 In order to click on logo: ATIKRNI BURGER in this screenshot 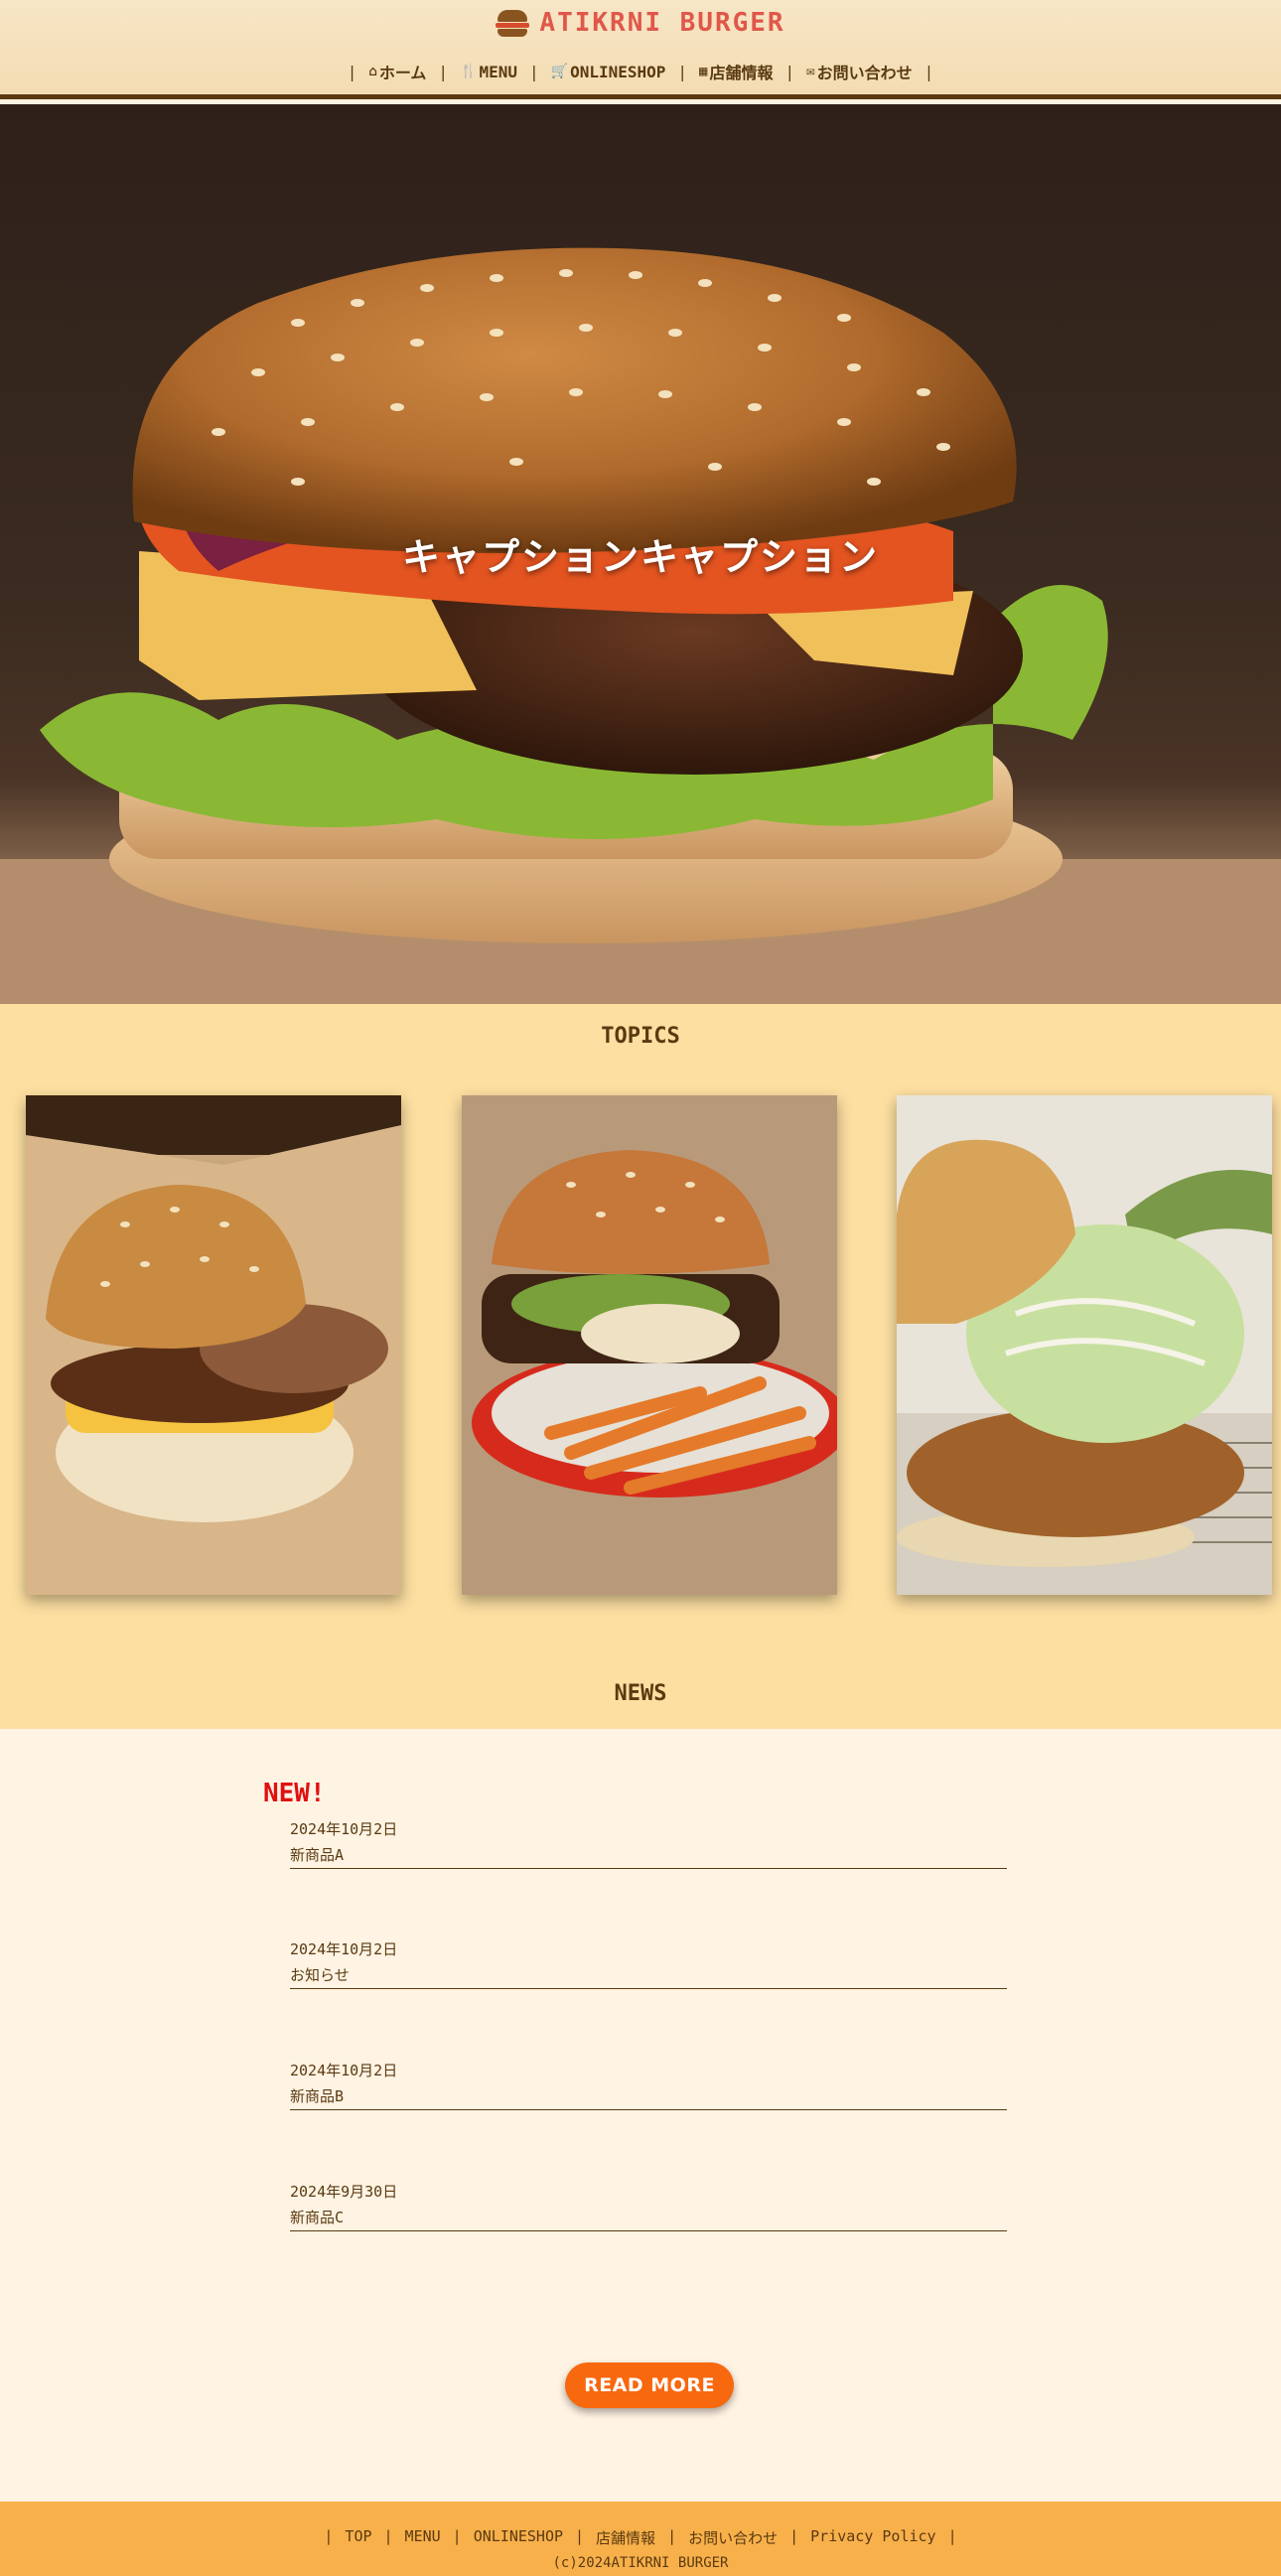, I will do `click(640, 23)`.